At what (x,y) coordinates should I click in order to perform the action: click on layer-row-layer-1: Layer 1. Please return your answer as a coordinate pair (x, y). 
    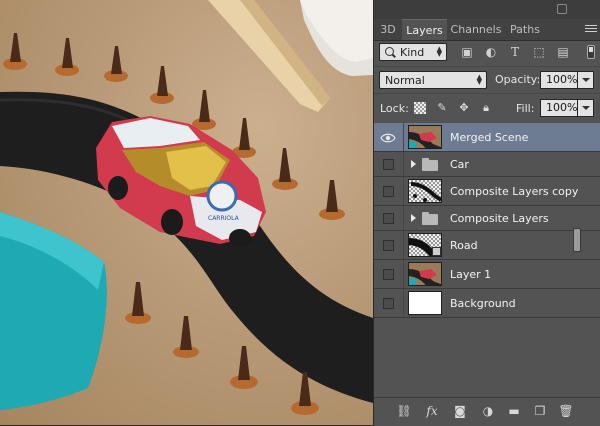
    Looking at the image, I should click on (487, 274).